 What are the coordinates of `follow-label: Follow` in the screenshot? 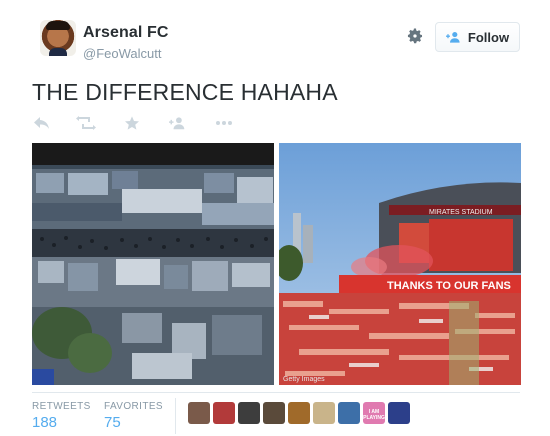 It's located at (488, 37).